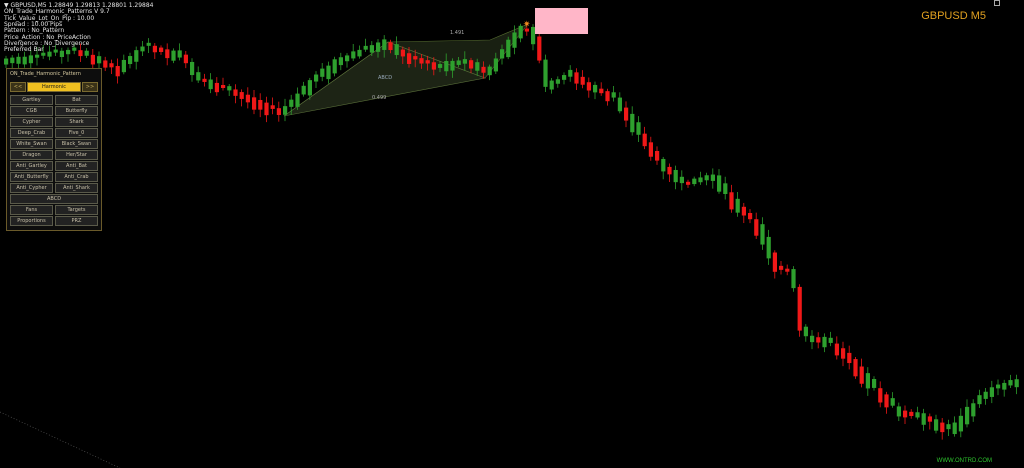 The width and height of the screenshot is (1024, 468). I want to click on tool-button: Fans, so click(31, 210).